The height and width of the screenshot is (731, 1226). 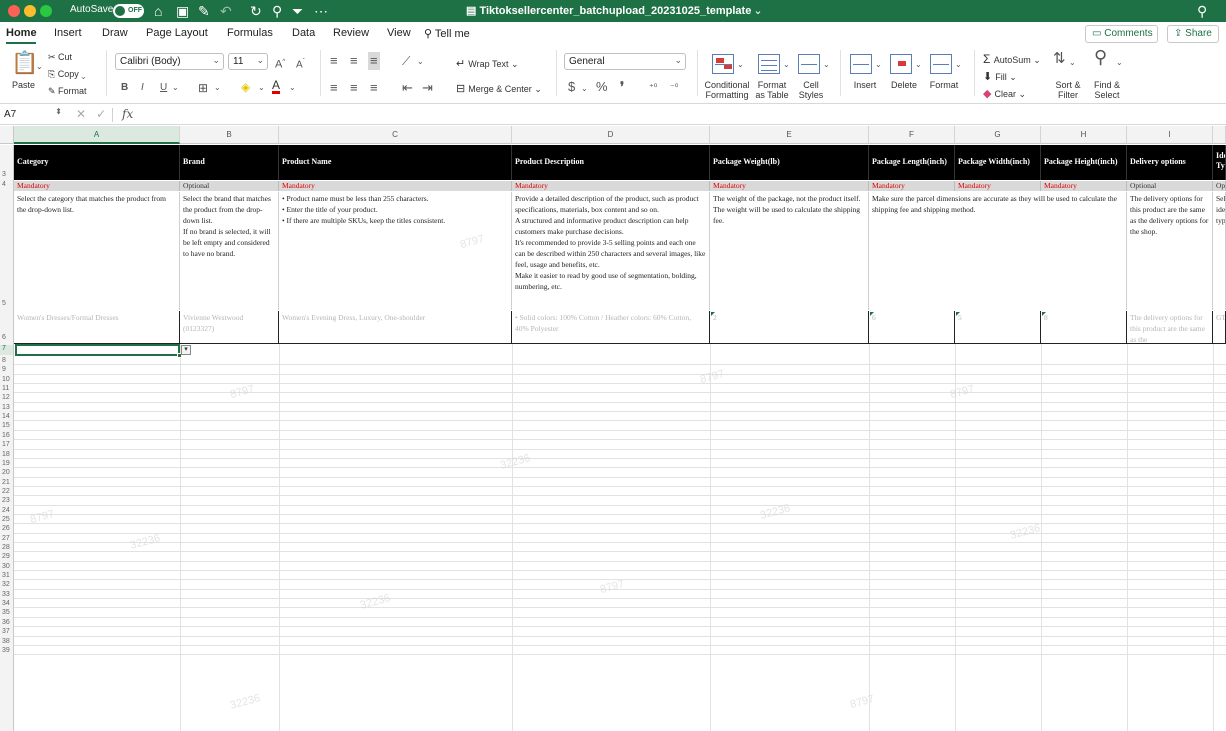 I want to click on example-cell: Vivienne Westwood (0123327), so click(x=229, y=327).